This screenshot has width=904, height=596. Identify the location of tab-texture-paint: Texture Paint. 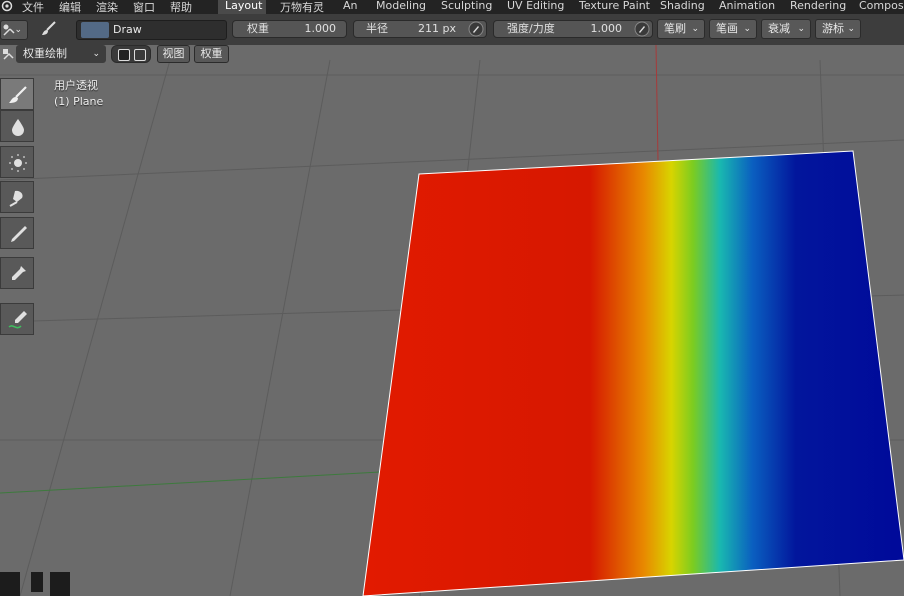
(614, 6).